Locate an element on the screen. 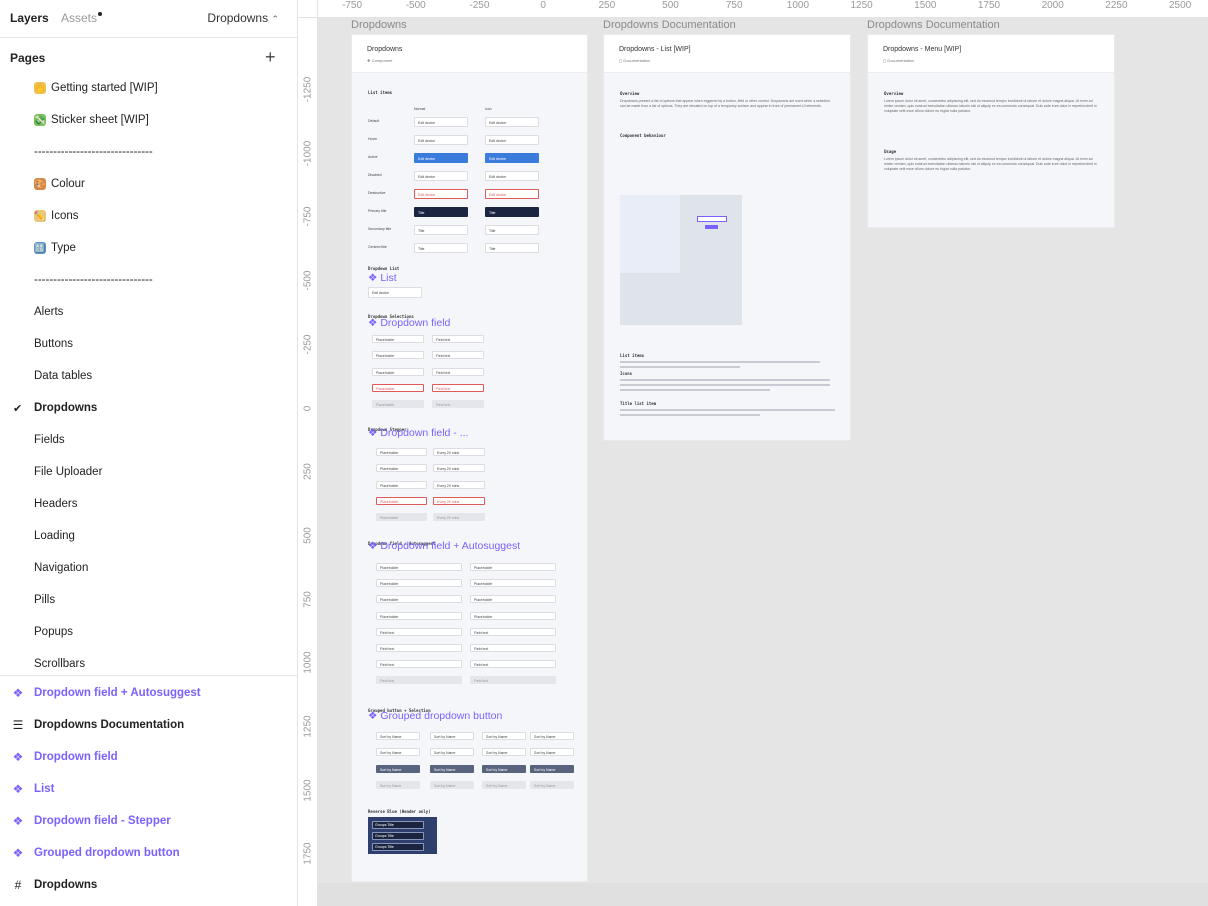 The image size is (1208, 906). component-autosuggest: ❖ Dropdown field + Autosuggest is located at coordinates (444, 546).